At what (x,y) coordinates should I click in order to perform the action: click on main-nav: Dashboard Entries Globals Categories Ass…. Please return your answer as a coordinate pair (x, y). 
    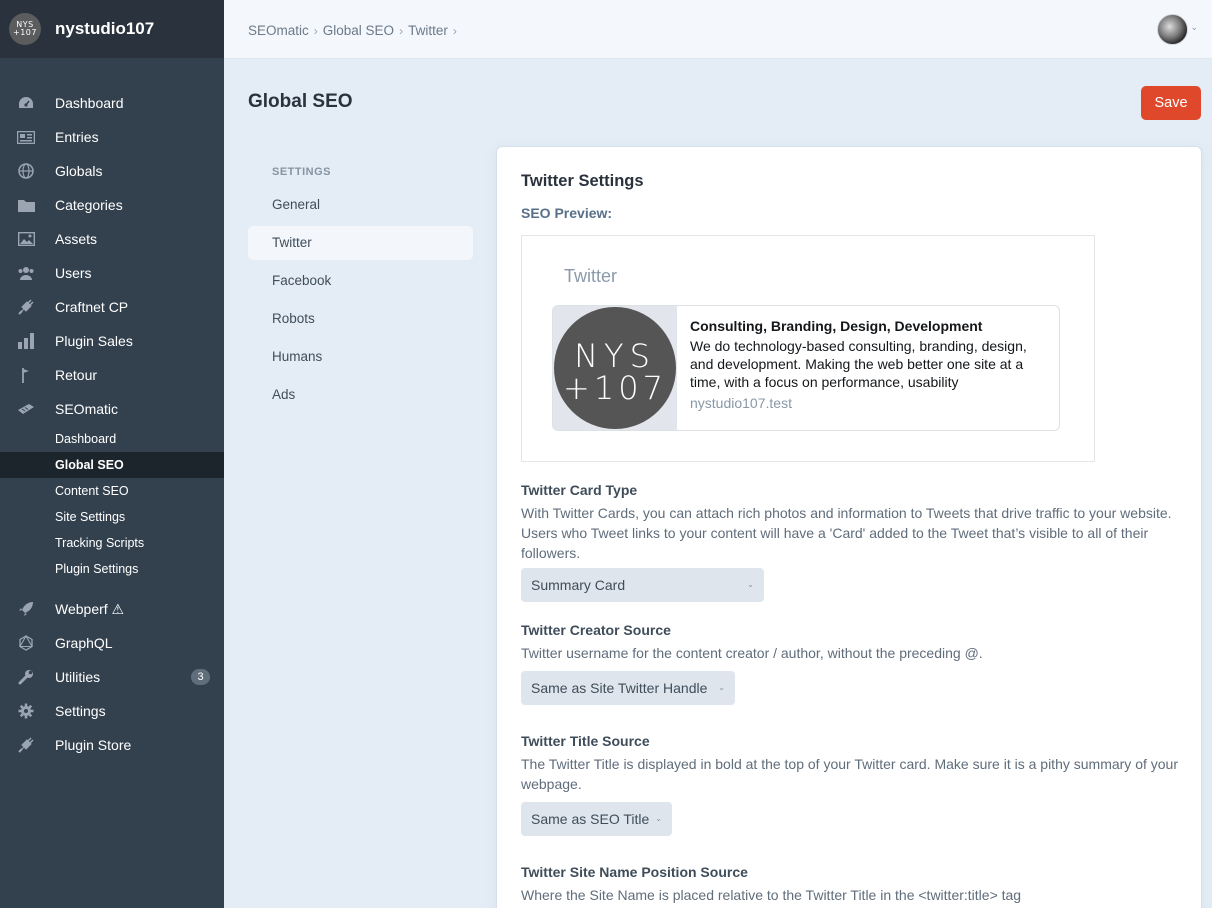
    Looking at the image, I should click on (112, 424).